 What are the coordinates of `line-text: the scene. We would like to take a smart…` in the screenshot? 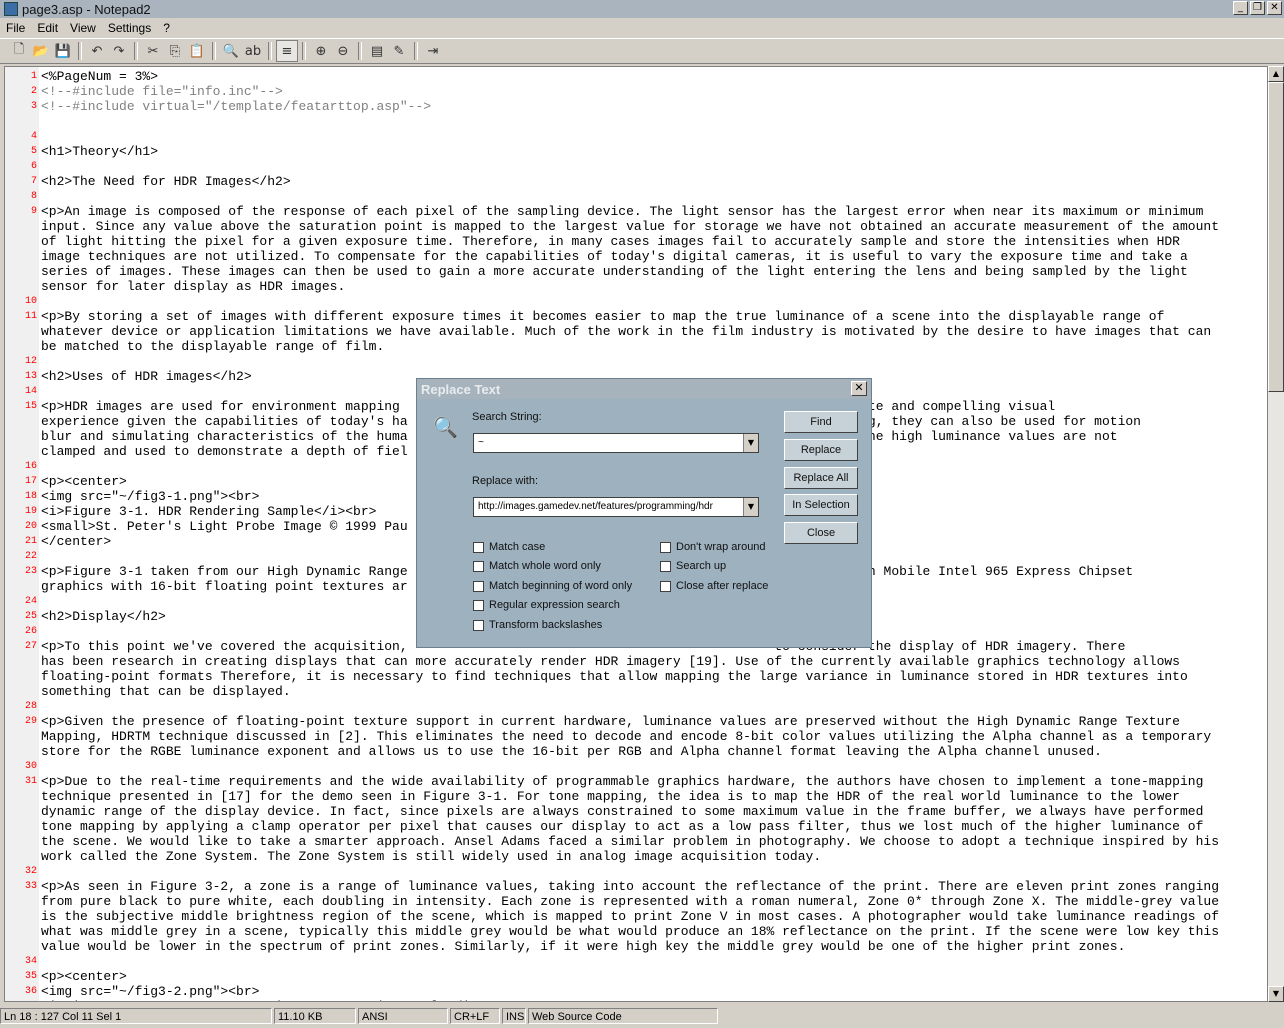 It's located at (630, 841).